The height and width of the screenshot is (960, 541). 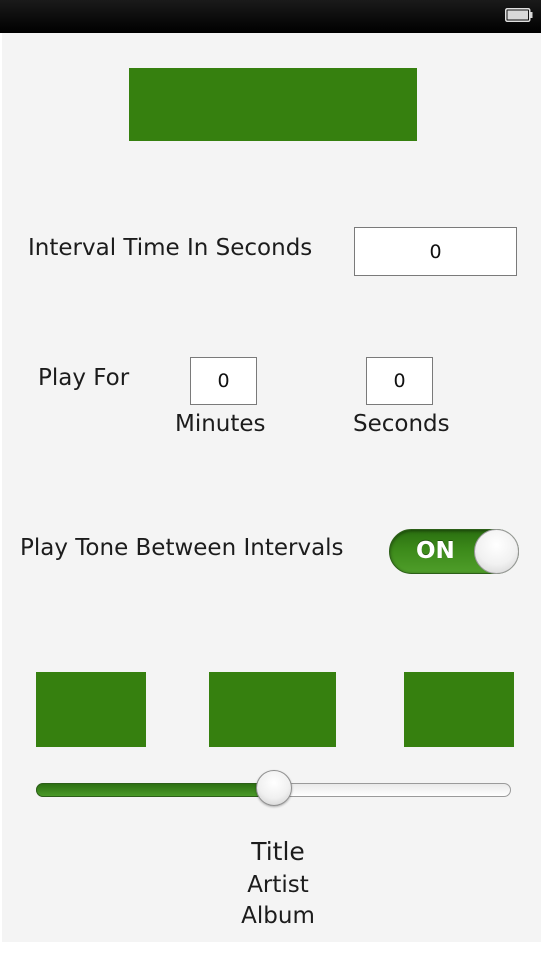 I want to click on toggle-knob, so click(x=496, y=551).